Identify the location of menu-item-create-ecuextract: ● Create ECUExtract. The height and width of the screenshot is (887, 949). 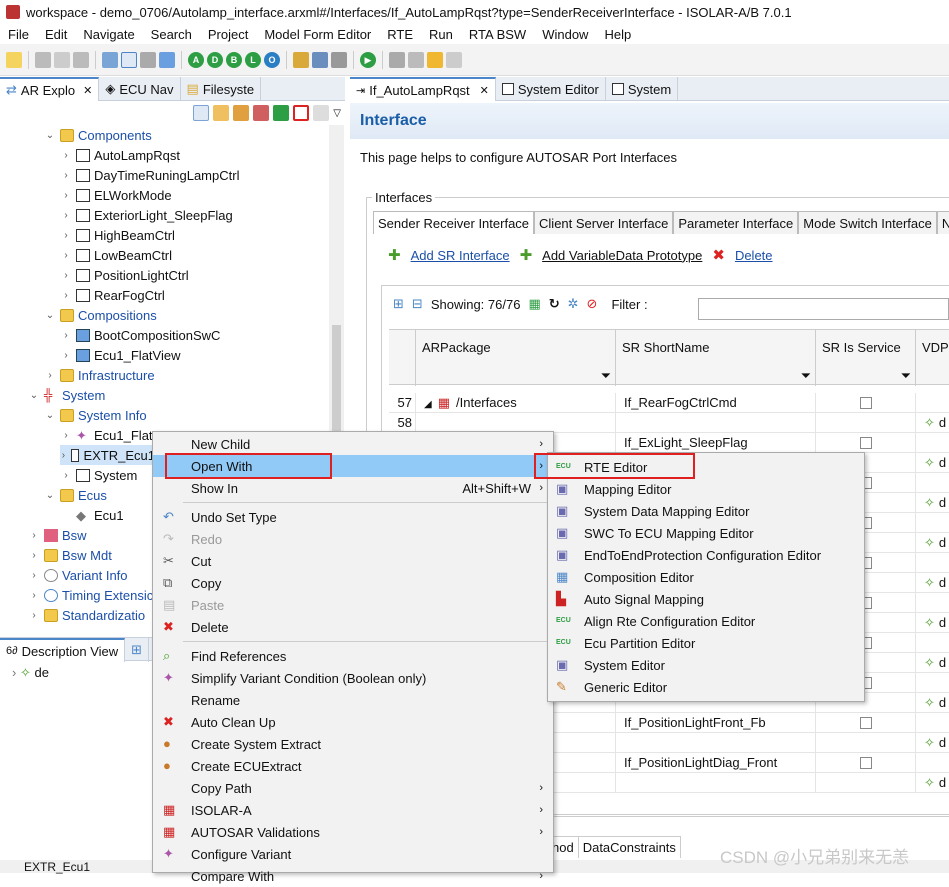
(353, 766).